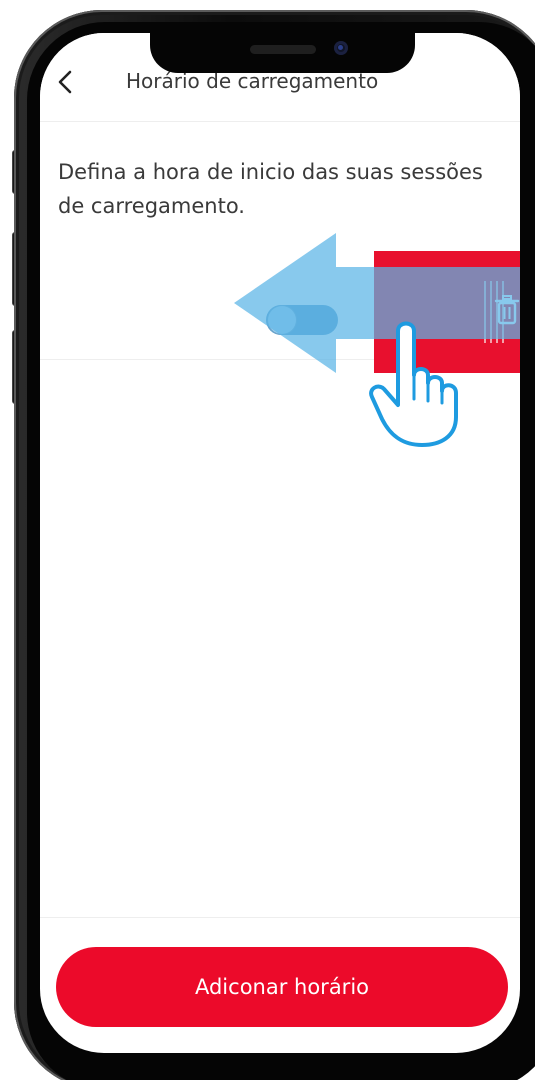 This screenshot has height=1080, width=535. Describe the element at coordinates (282, 987) in the screenshot. I see `add-schedule-button: Adiconar horário` at that location.